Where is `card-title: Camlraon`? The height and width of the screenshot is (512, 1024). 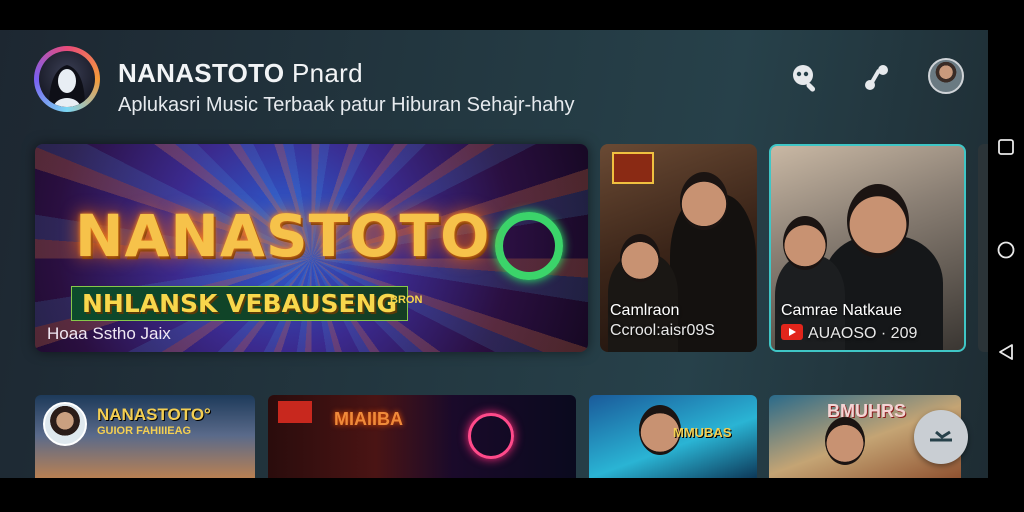
card-title: Camlraon is located at coordinates (645, 310).